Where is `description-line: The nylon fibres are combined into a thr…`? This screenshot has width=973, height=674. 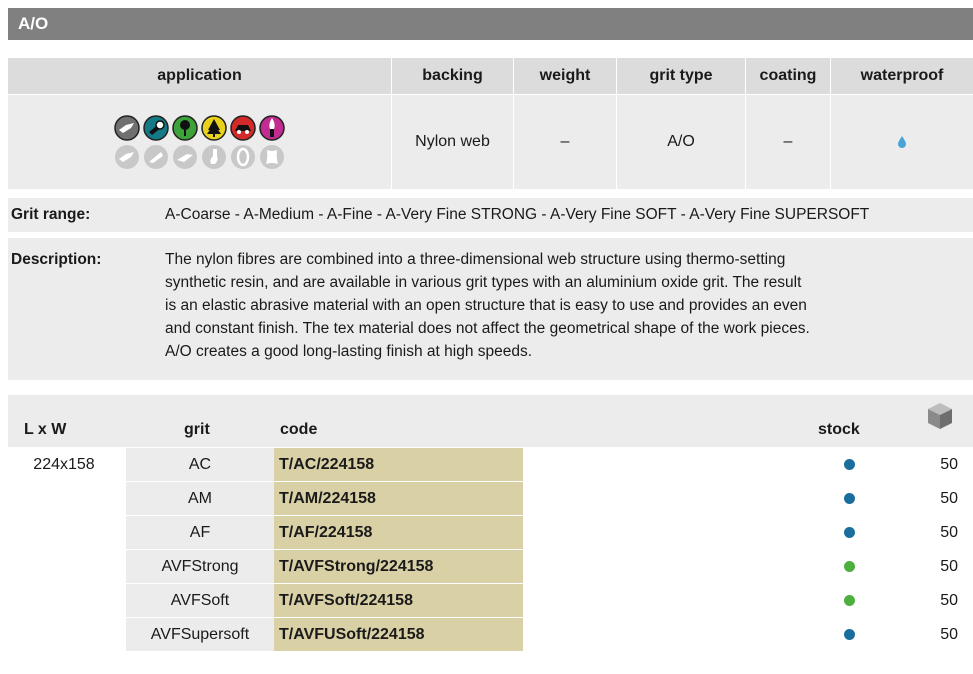
description-line: The nylon fibres are combined into a thr… is located at coordinates (475, 259).